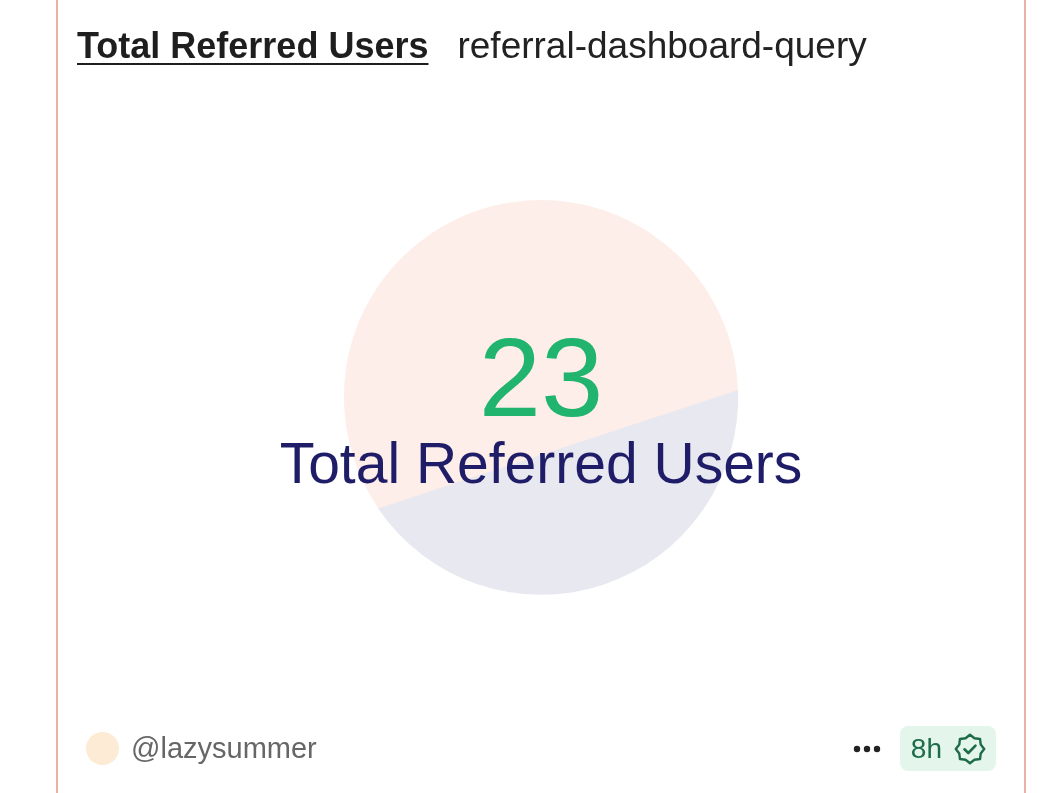 The height and width of the screenshot is (793, 1042). I want to click on more-icon, so click(866, 748).